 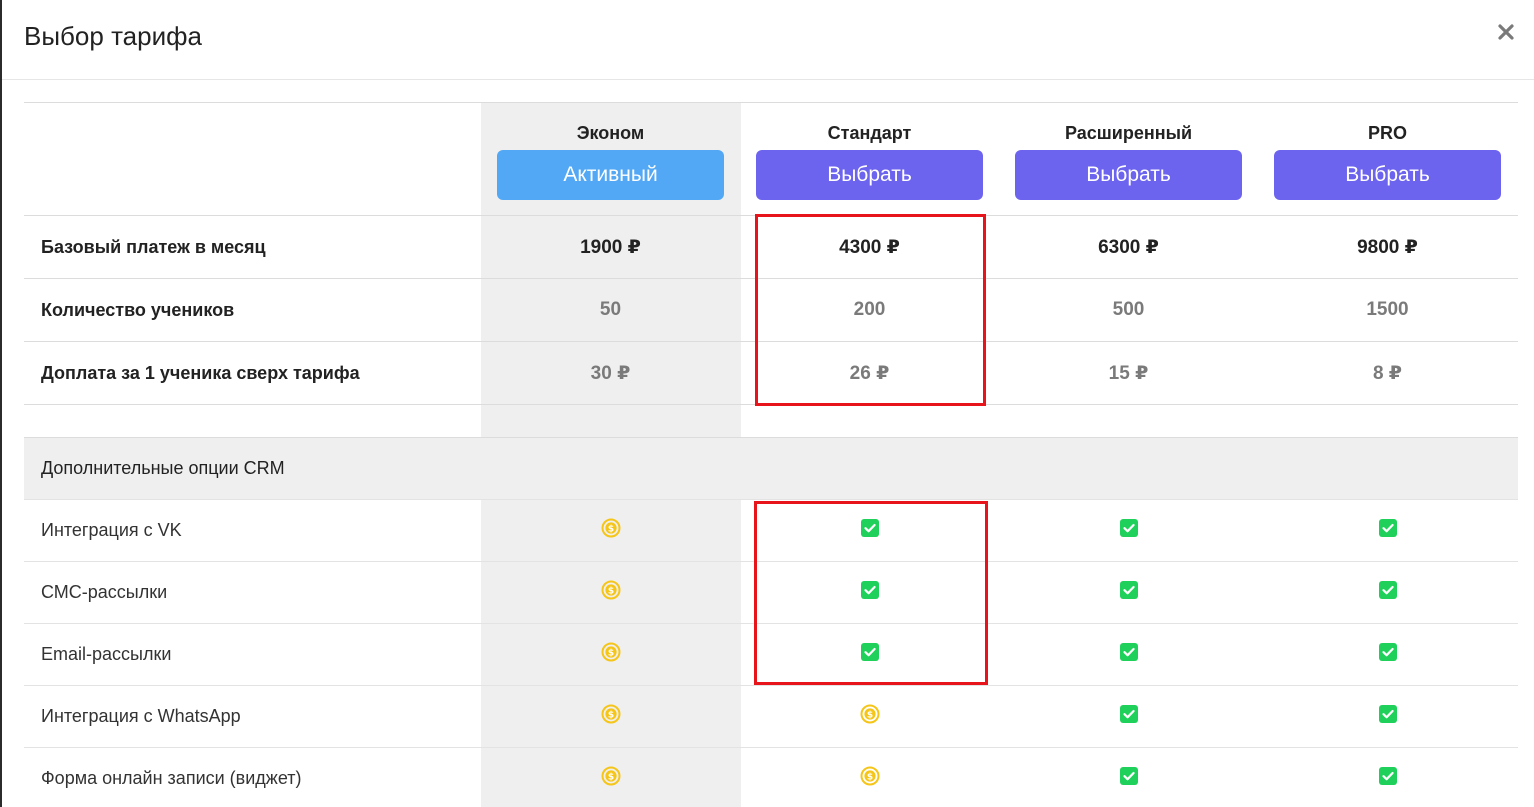 I want to click on select-pro-button: Выбрать, so click(x=1387, y=175).